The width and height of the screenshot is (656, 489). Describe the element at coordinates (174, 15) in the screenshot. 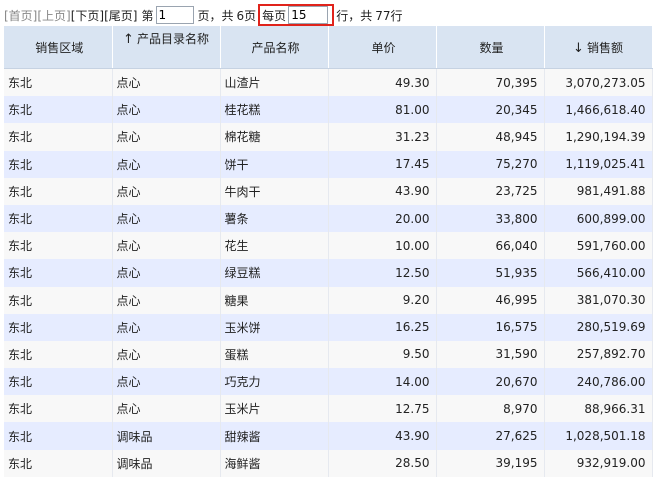

I see `current-page-input` at that location.